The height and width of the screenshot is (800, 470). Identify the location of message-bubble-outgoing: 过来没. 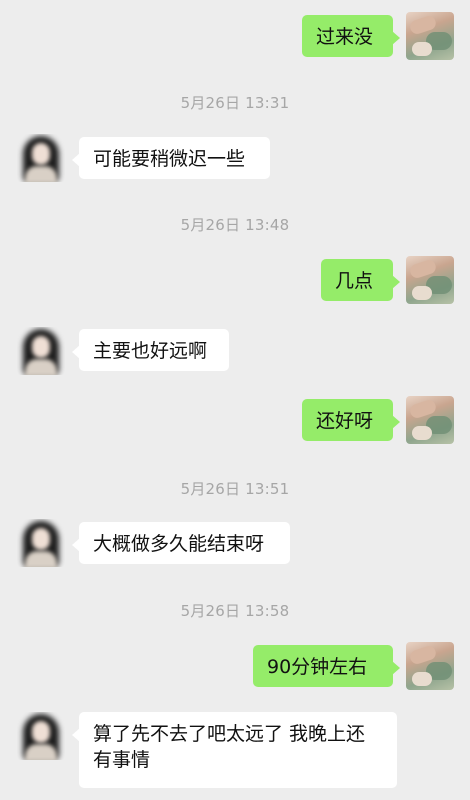
(351, 36).